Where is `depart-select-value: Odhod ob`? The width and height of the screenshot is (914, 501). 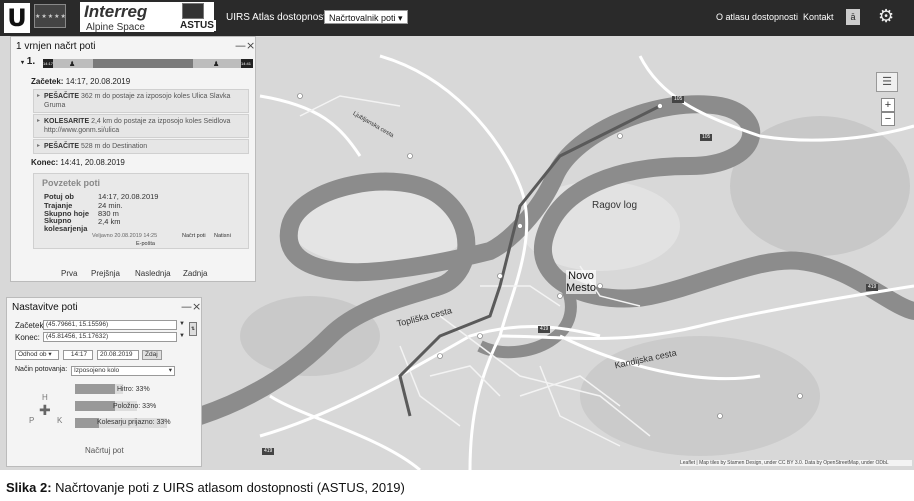
depart-select-value: Odhod ob is located at coordinates (32, 354).